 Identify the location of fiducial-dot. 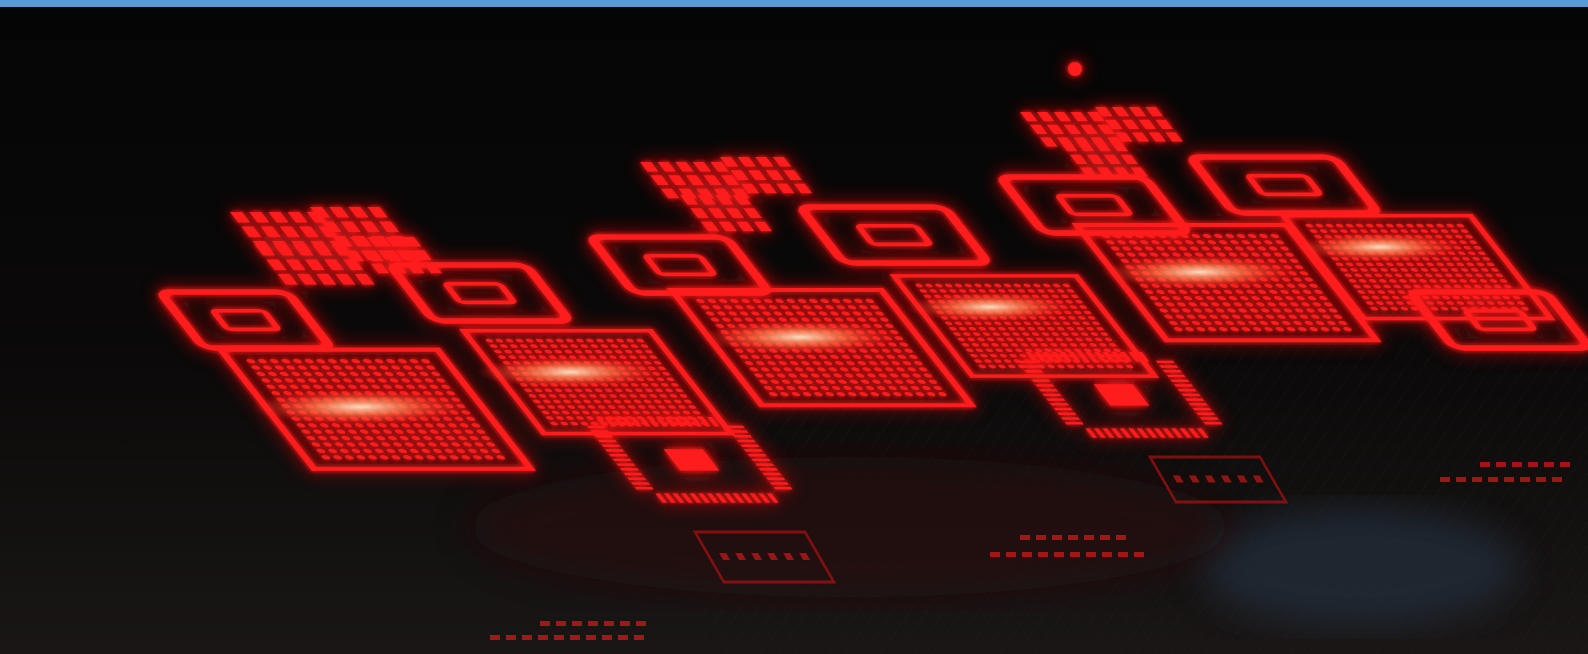
(1075, 69).